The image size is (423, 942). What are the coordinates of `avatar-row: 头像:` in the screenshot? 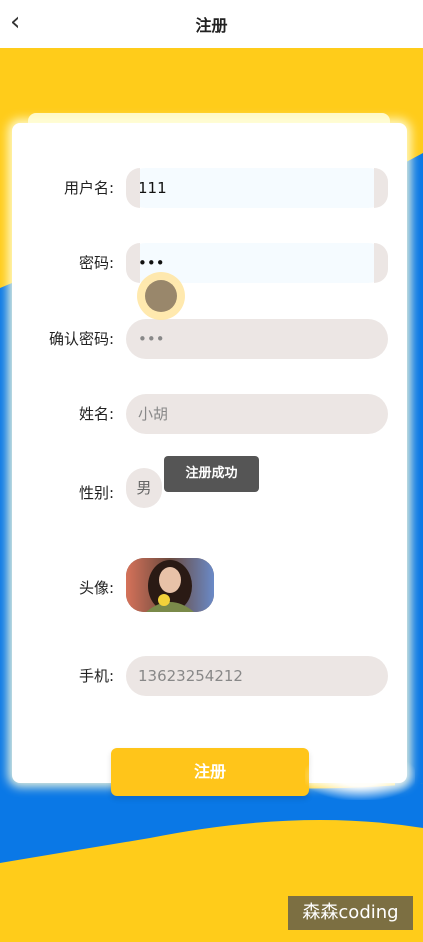 It's located at (217, 585).